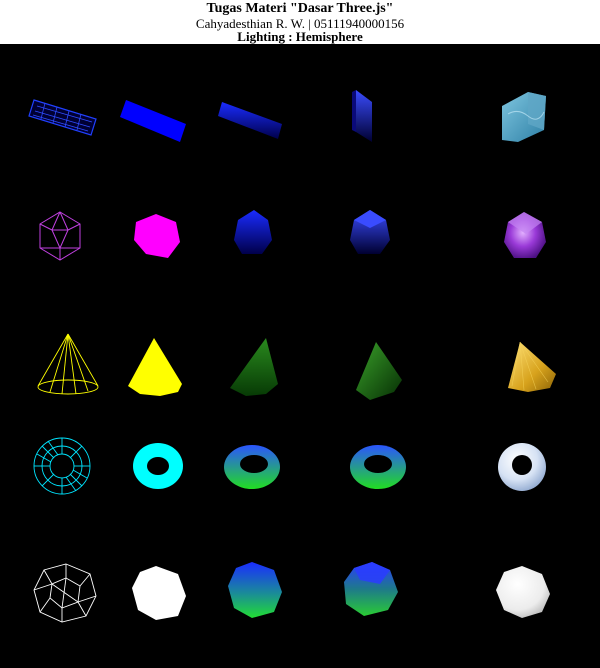  Describe the element at coordinates (379, 371) in the screenshot. I see `cone-phong` at that location.